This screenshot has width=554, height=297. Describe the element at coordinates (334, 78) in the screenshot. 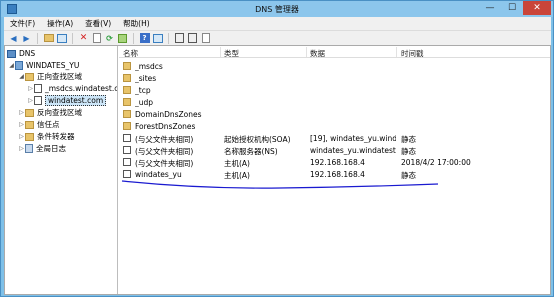

I see `list-item: _sites` at that location.